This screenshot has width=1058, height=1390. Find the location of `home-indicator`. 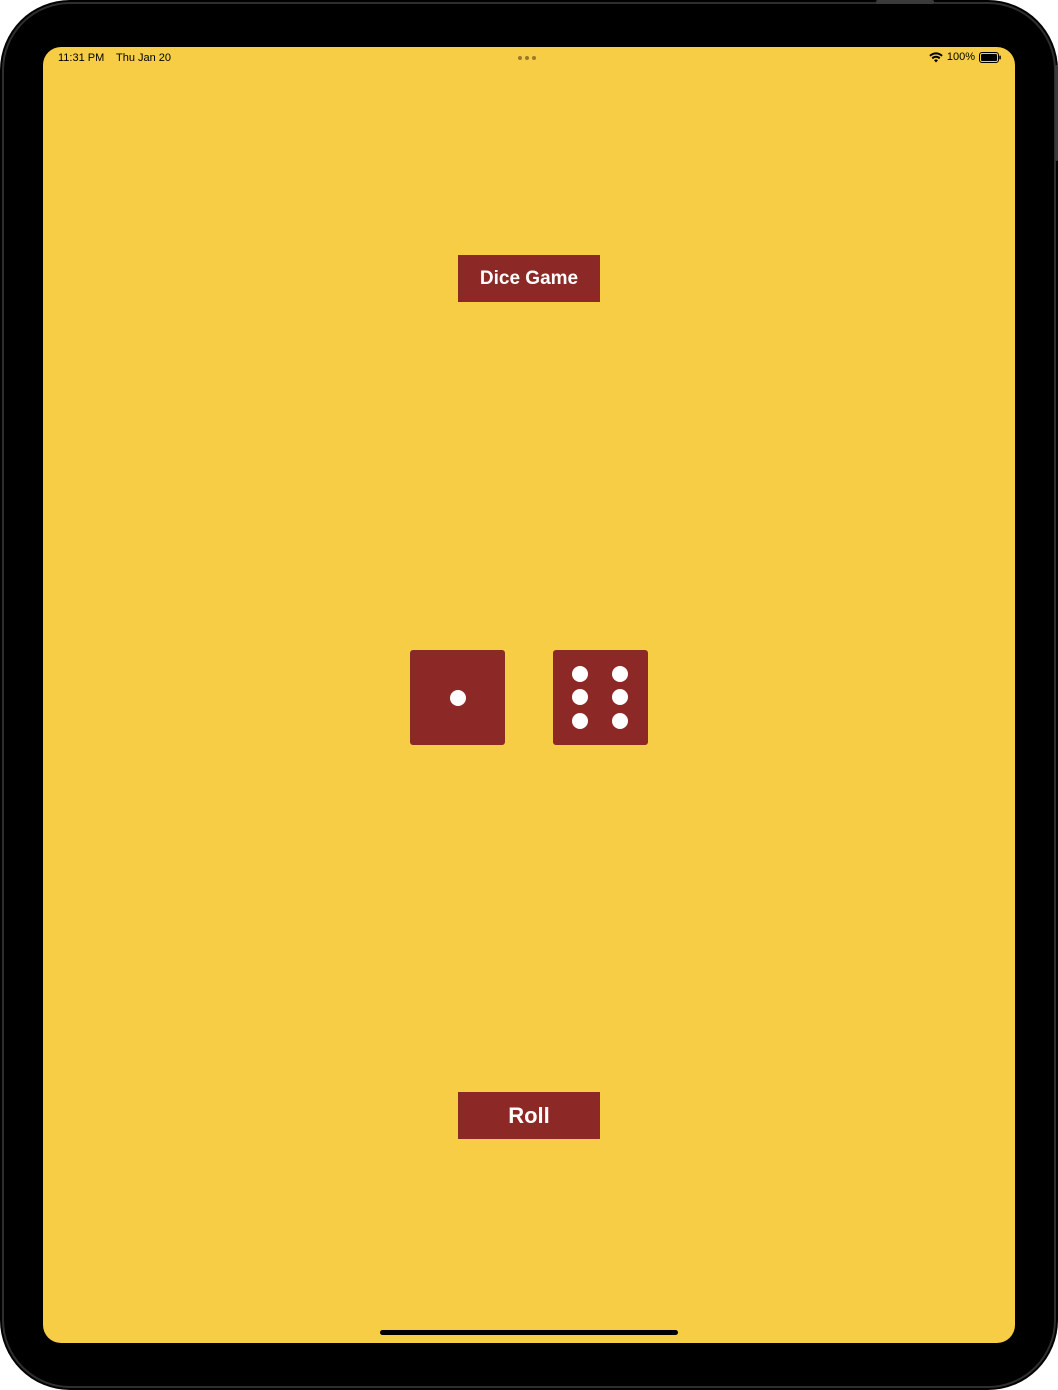

home-indicator is located at coordinates (529, 1332).